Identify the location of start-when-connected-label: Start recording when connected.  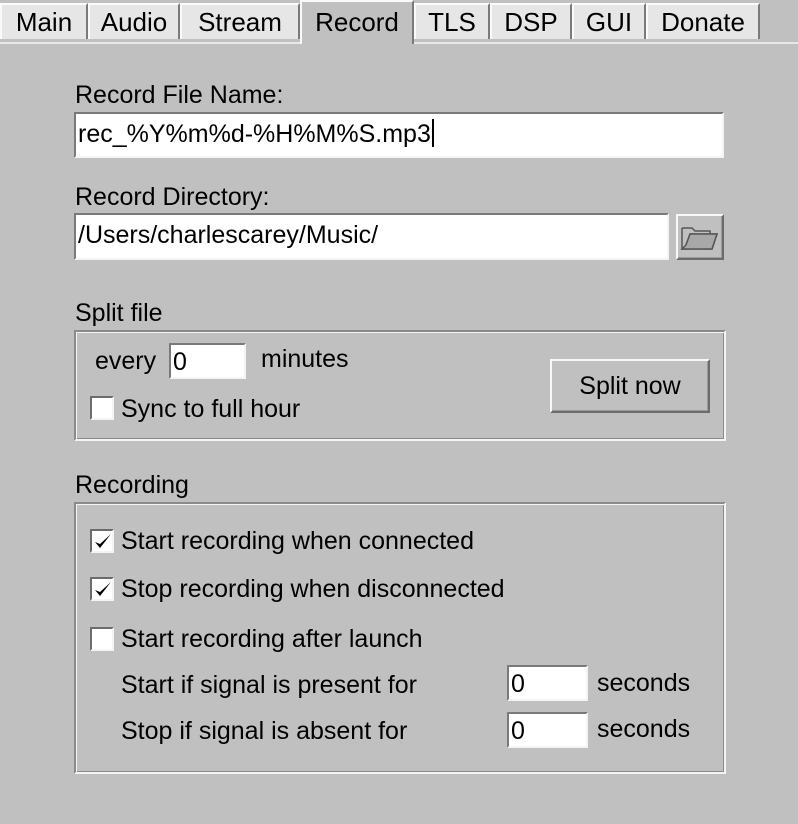
(297, 541).